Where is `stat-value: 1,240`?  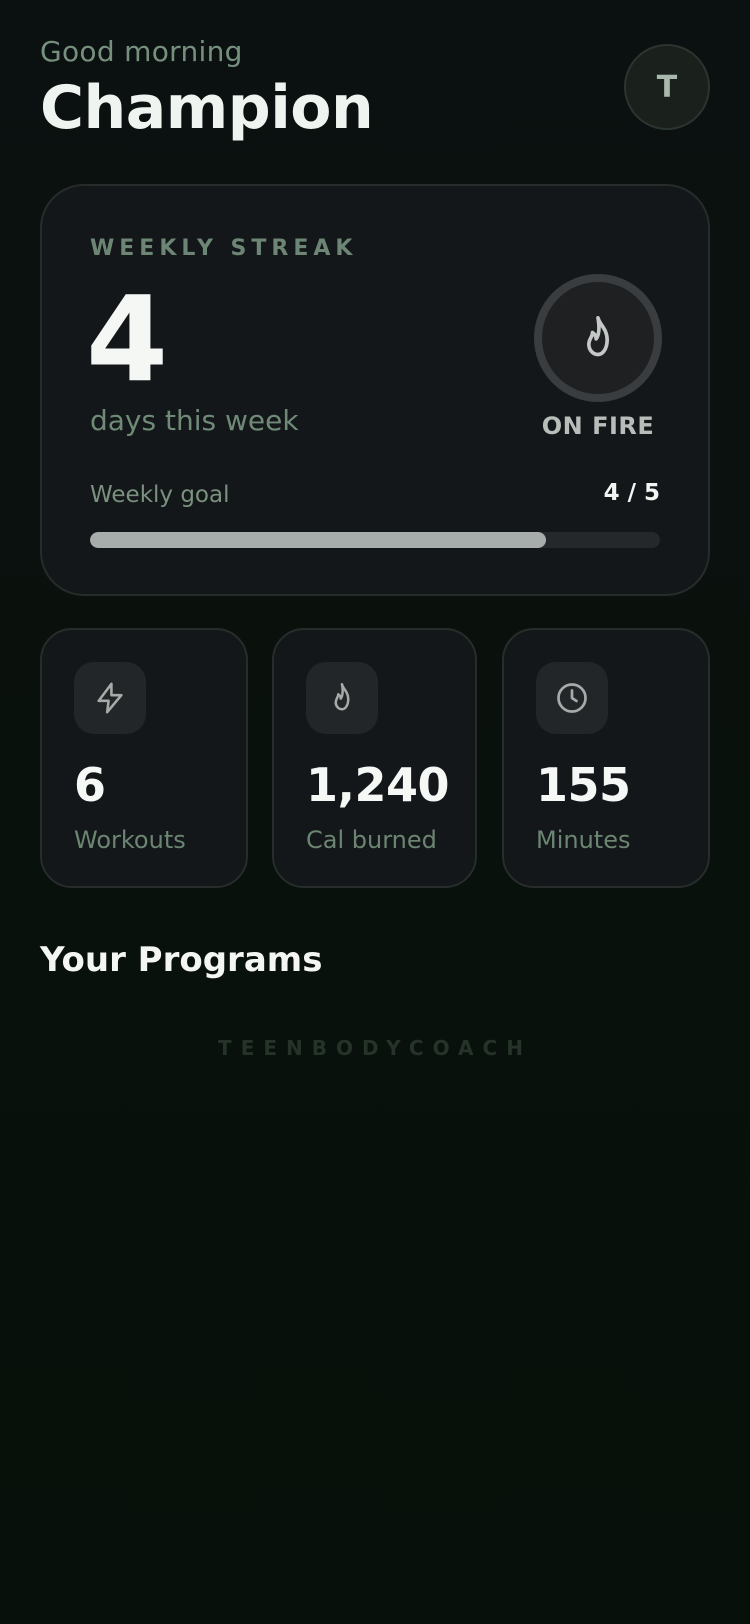 stat-value: 1,240 is located at coordinates (378, 785).